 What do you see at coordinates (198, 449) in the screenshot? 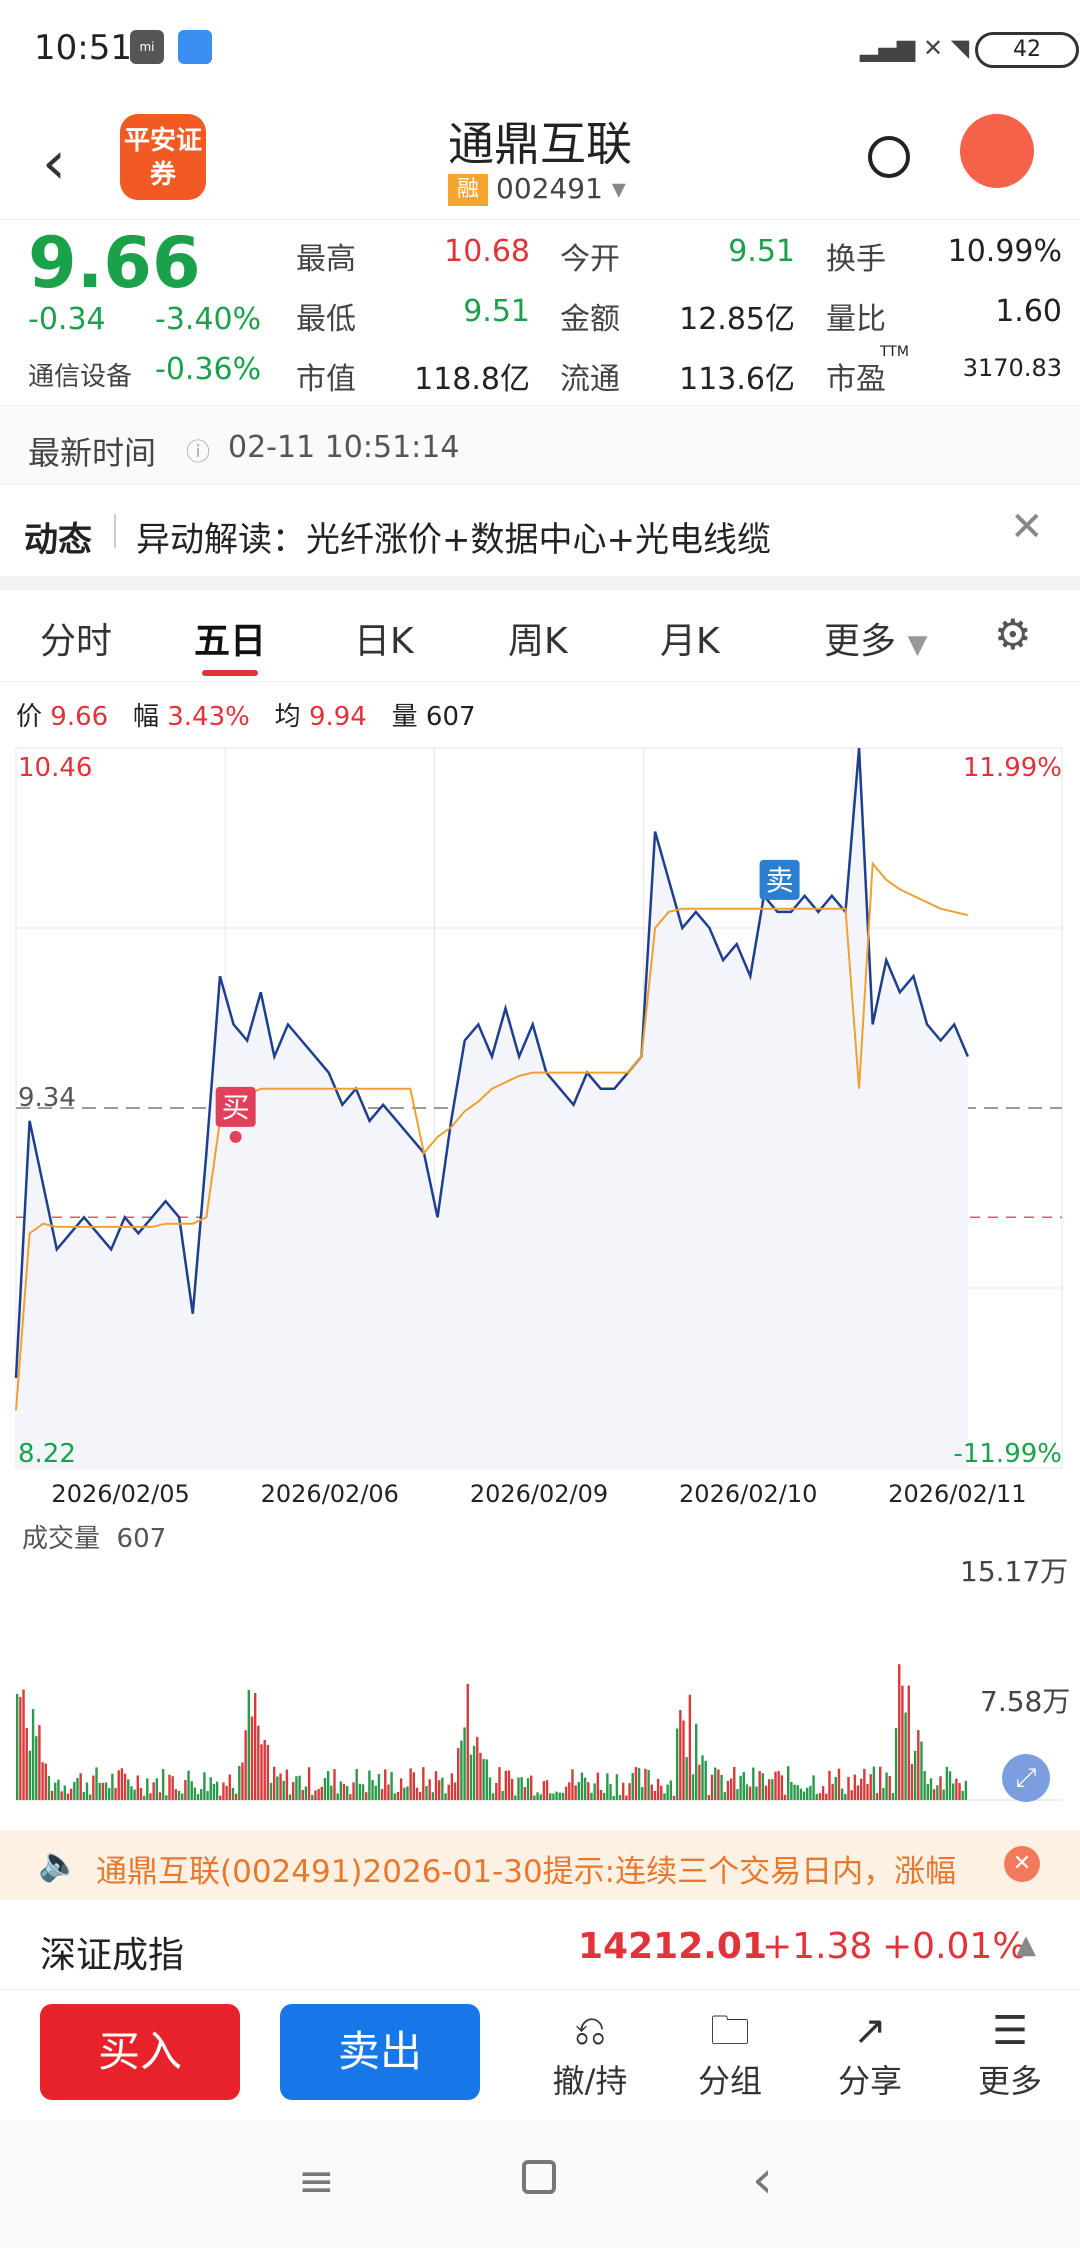
I see `info-icon: ⓘ` at bounding box center [198, 449].